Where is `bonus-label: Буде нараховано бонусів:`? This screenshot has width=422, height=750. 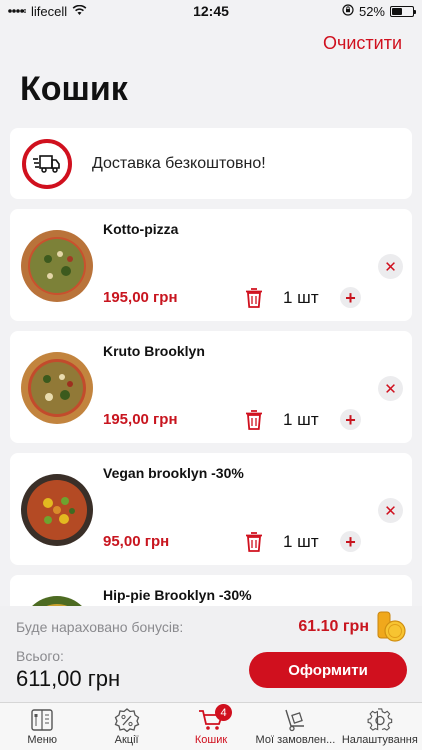 bonus-label: Буде нараховано бонусів: is located at coordinates (100, 627).